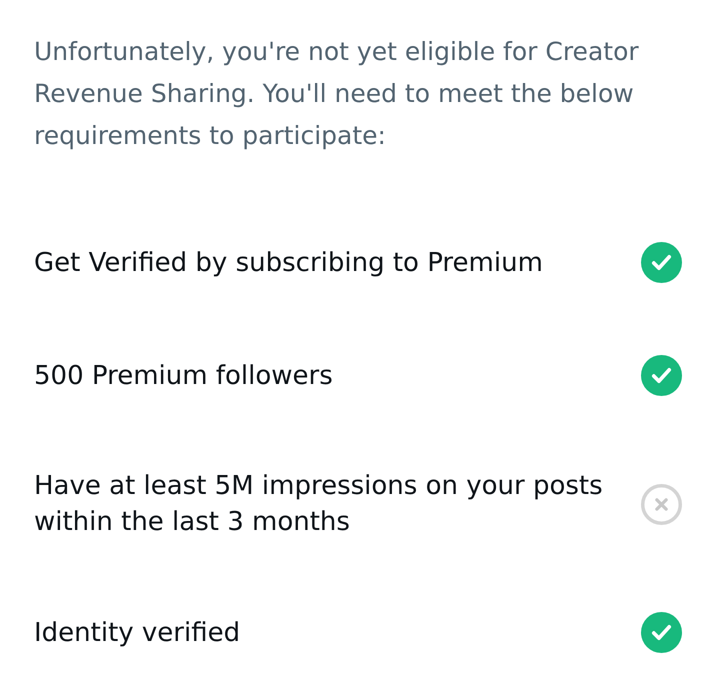 The width and height of the screenshot is (720, 691). I want to click on requirement-label: 500 Premium followers, so click(184, 376).